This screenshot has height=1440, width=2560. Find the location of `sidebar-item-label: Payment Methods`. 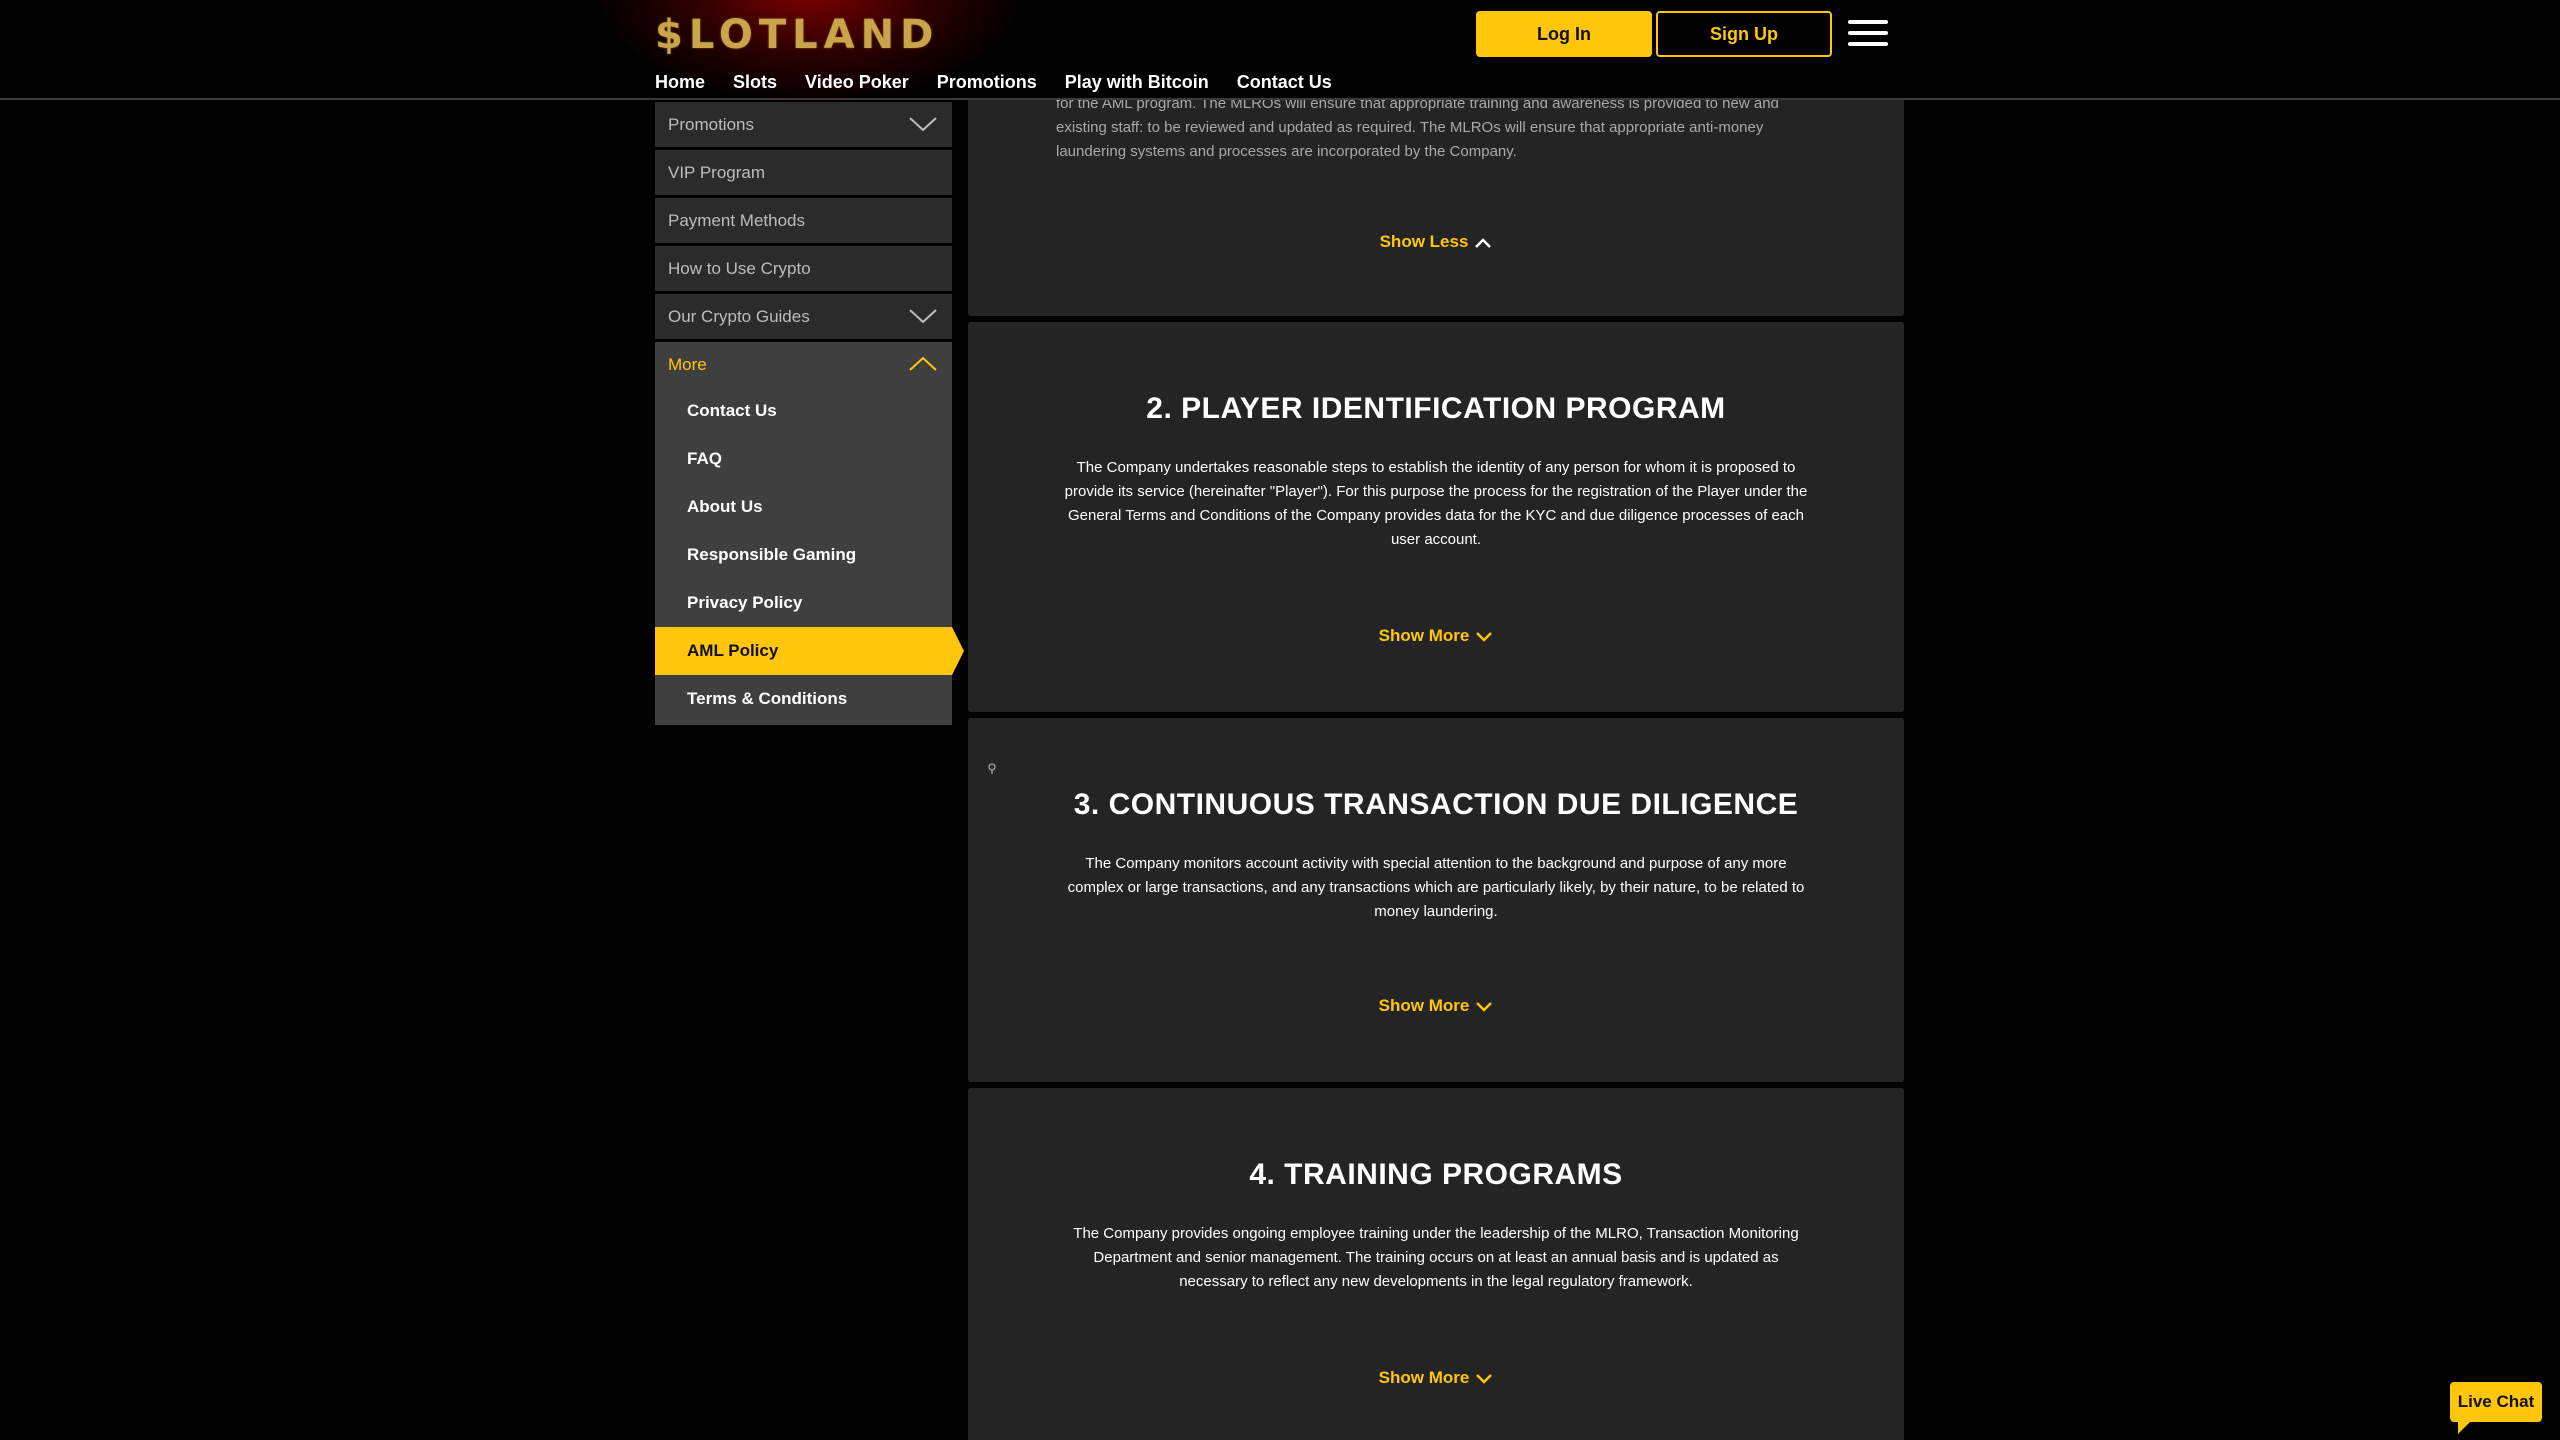

sidebar-item-label: Payment Methods is located at coordinates (737, 220).